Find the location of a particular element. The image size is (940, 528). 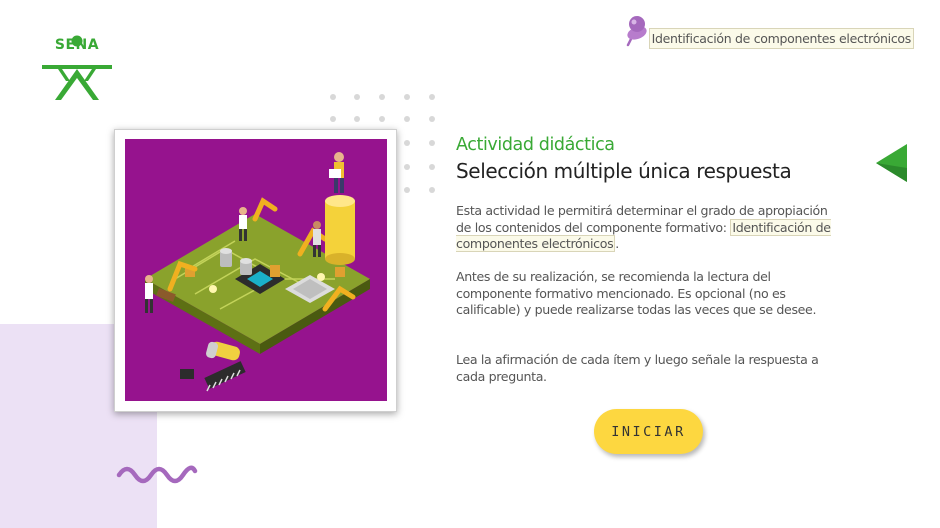

start-button: INICIAR is located at coordinates (648, 431).